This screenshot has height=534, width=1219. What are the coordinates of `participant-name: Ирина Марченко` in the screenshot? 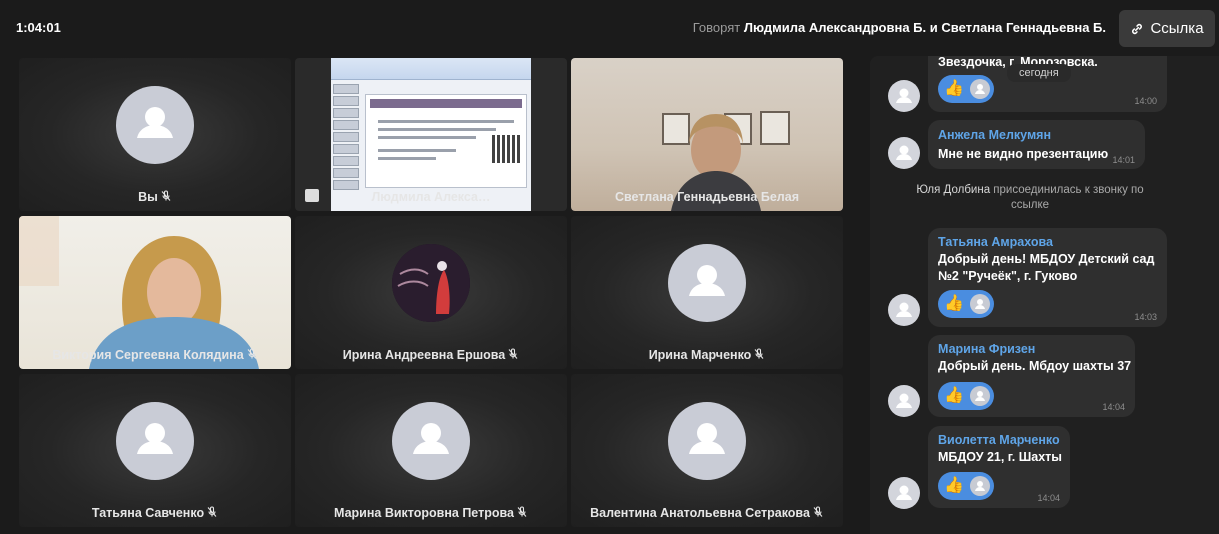 It's located at (707, 355).